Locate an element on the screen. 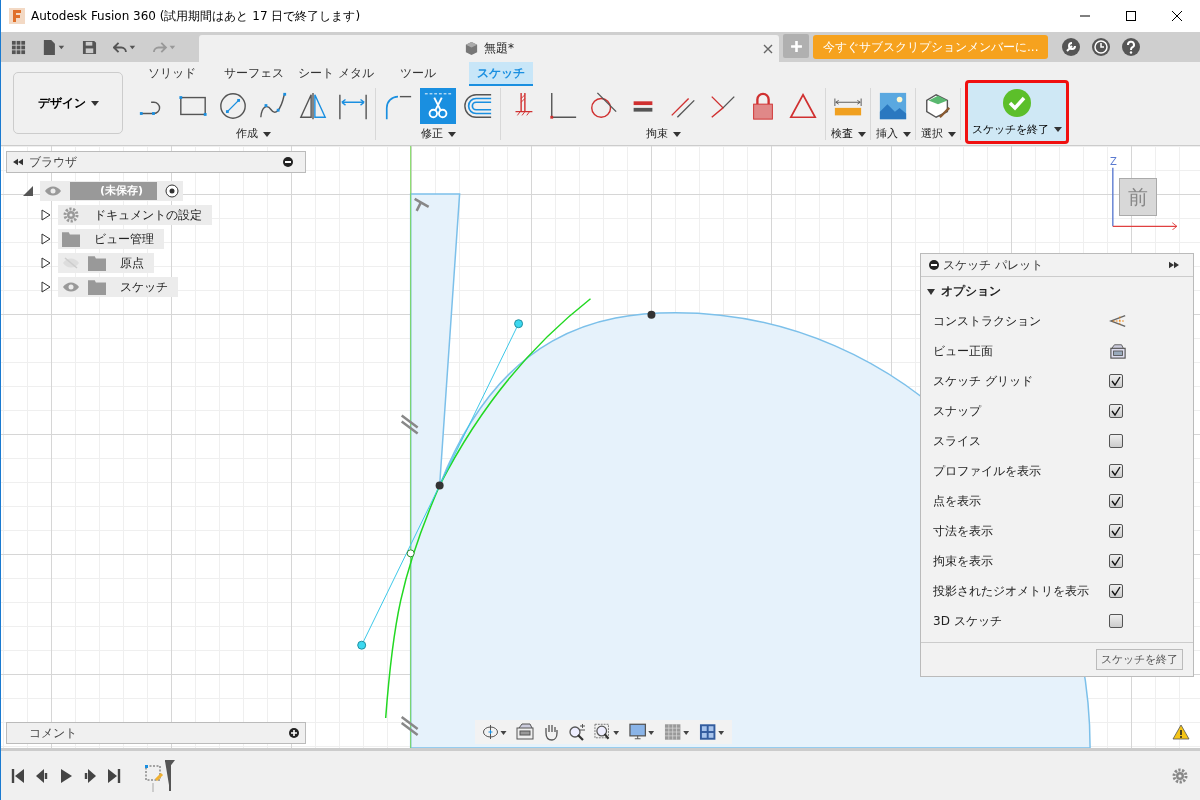 The image size is (1200, 800). tool-group-menu: 挿入 is located at coordinates (893, 133).